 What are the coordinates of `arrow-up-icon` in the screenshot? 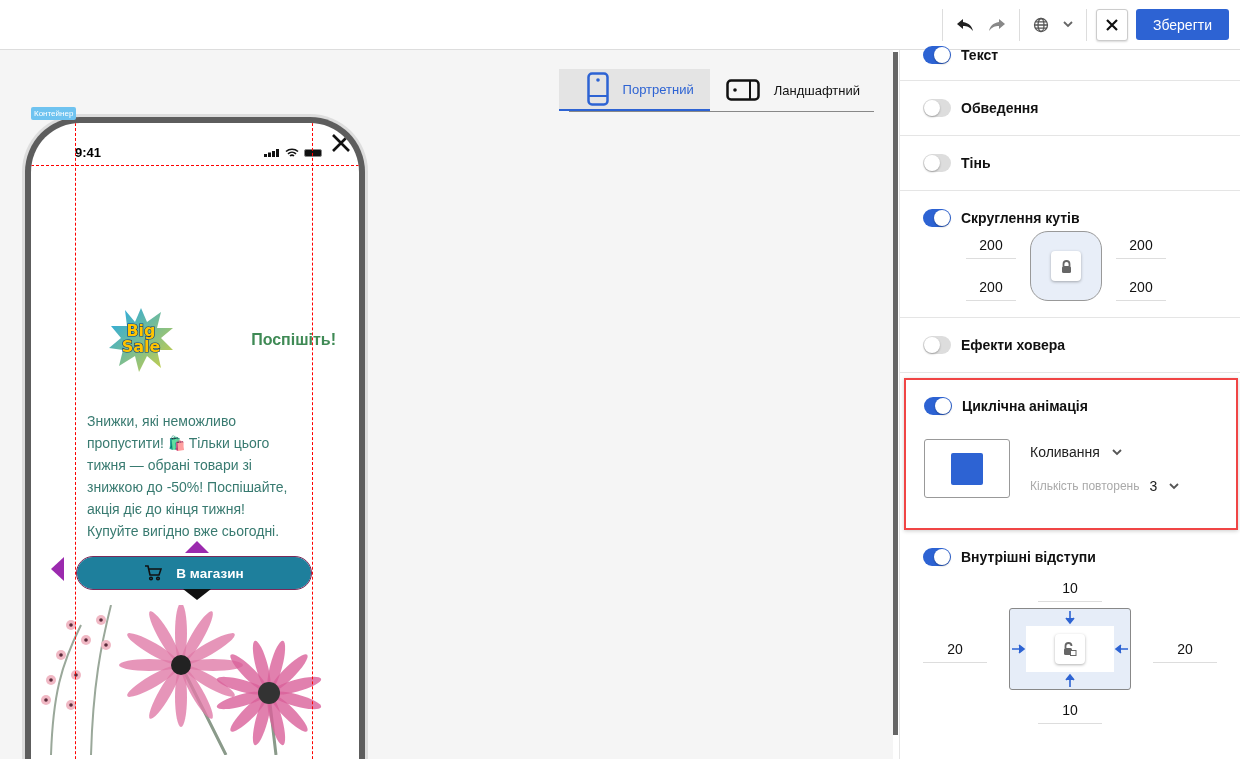 It's located at (1070, 680).